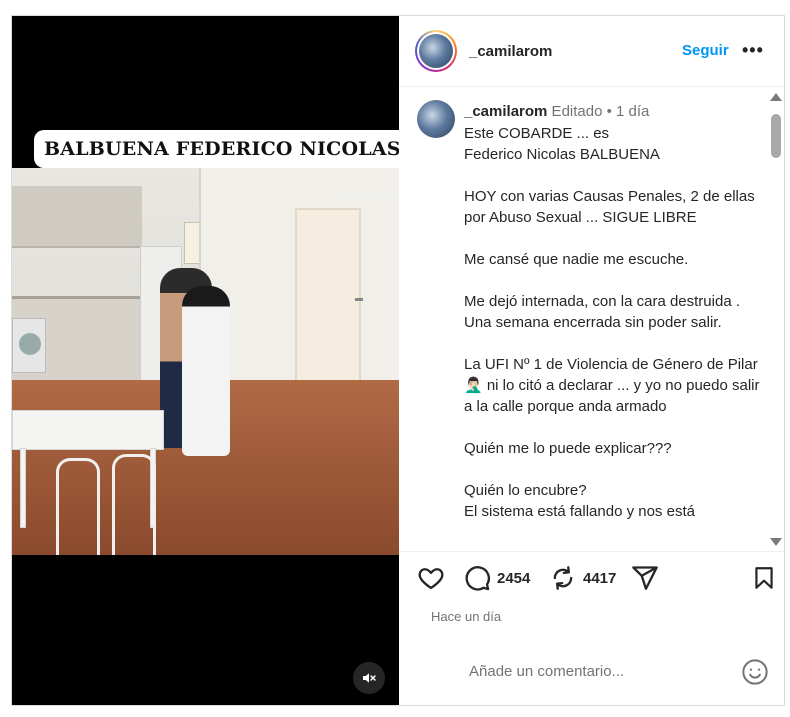 The height and width of the screenshot is (717, 790). I want to click on door, so click(329, 303).